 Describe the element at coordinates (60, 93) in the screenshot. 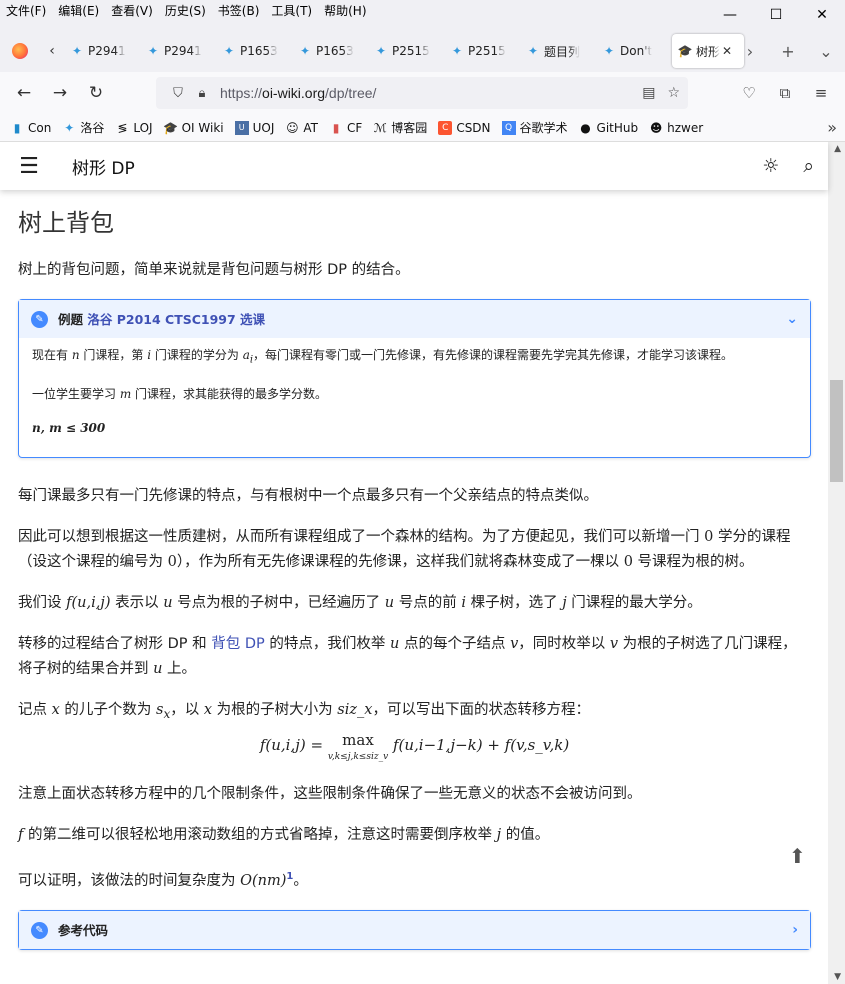

I see `forward-icon: →` at that location.